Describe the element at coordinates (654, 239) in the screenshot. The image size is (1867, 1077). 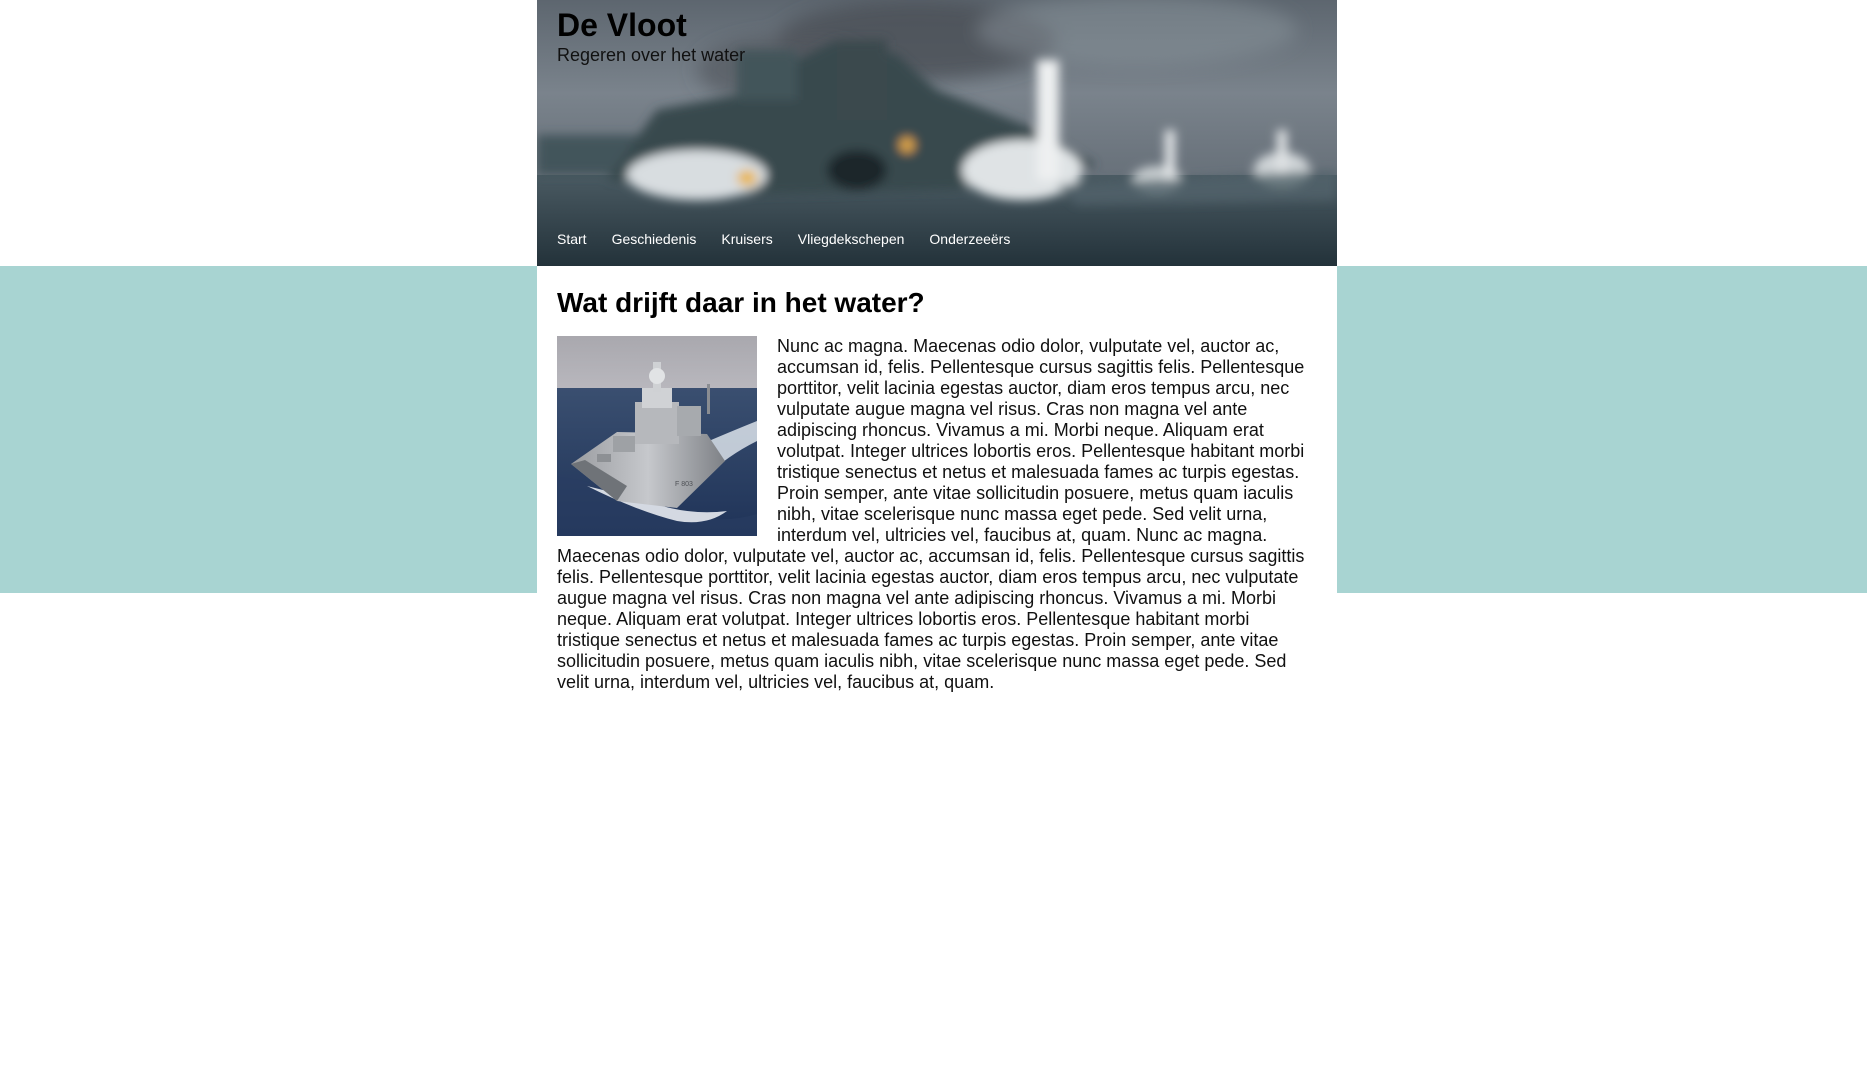
I see `nav-item-geschiedenis: Geschiedenis` at that location.